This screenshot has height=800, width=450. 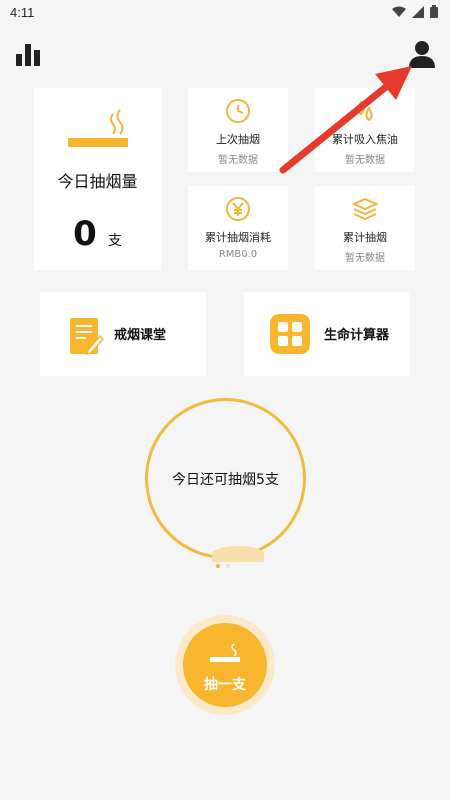 What do you see at coordinates (225, 685) in the screenshot?
I see `smoke-button-label: 抽一支` at bounding box center [225, 685].